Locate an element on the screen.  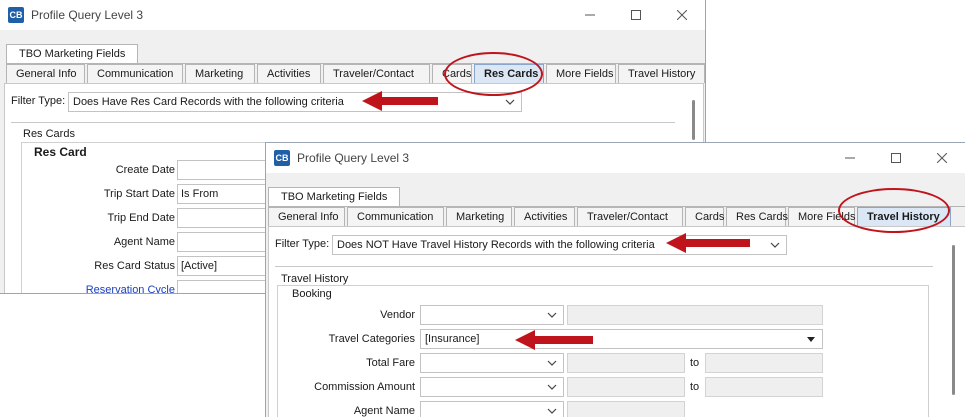
reservation-cycle-field is located at coordinates (227, 286).